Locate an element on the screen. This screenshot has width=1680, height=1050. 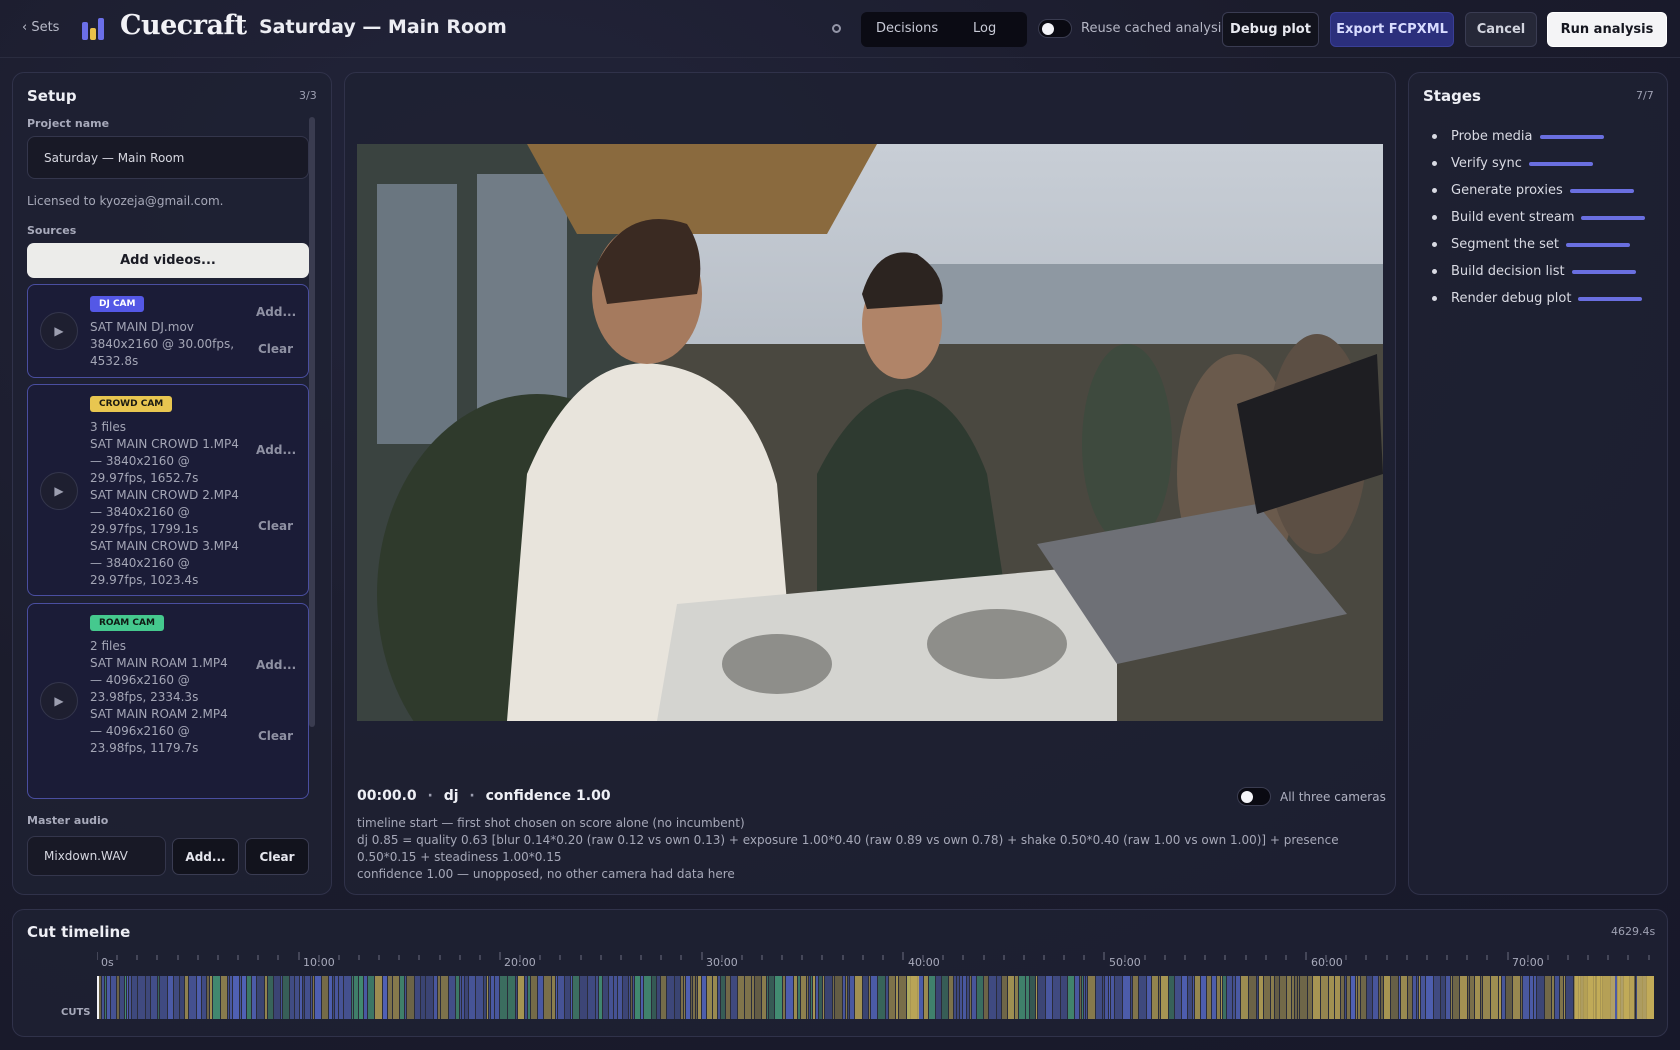
brand-logo-icon is located at coordinates (94, 29).